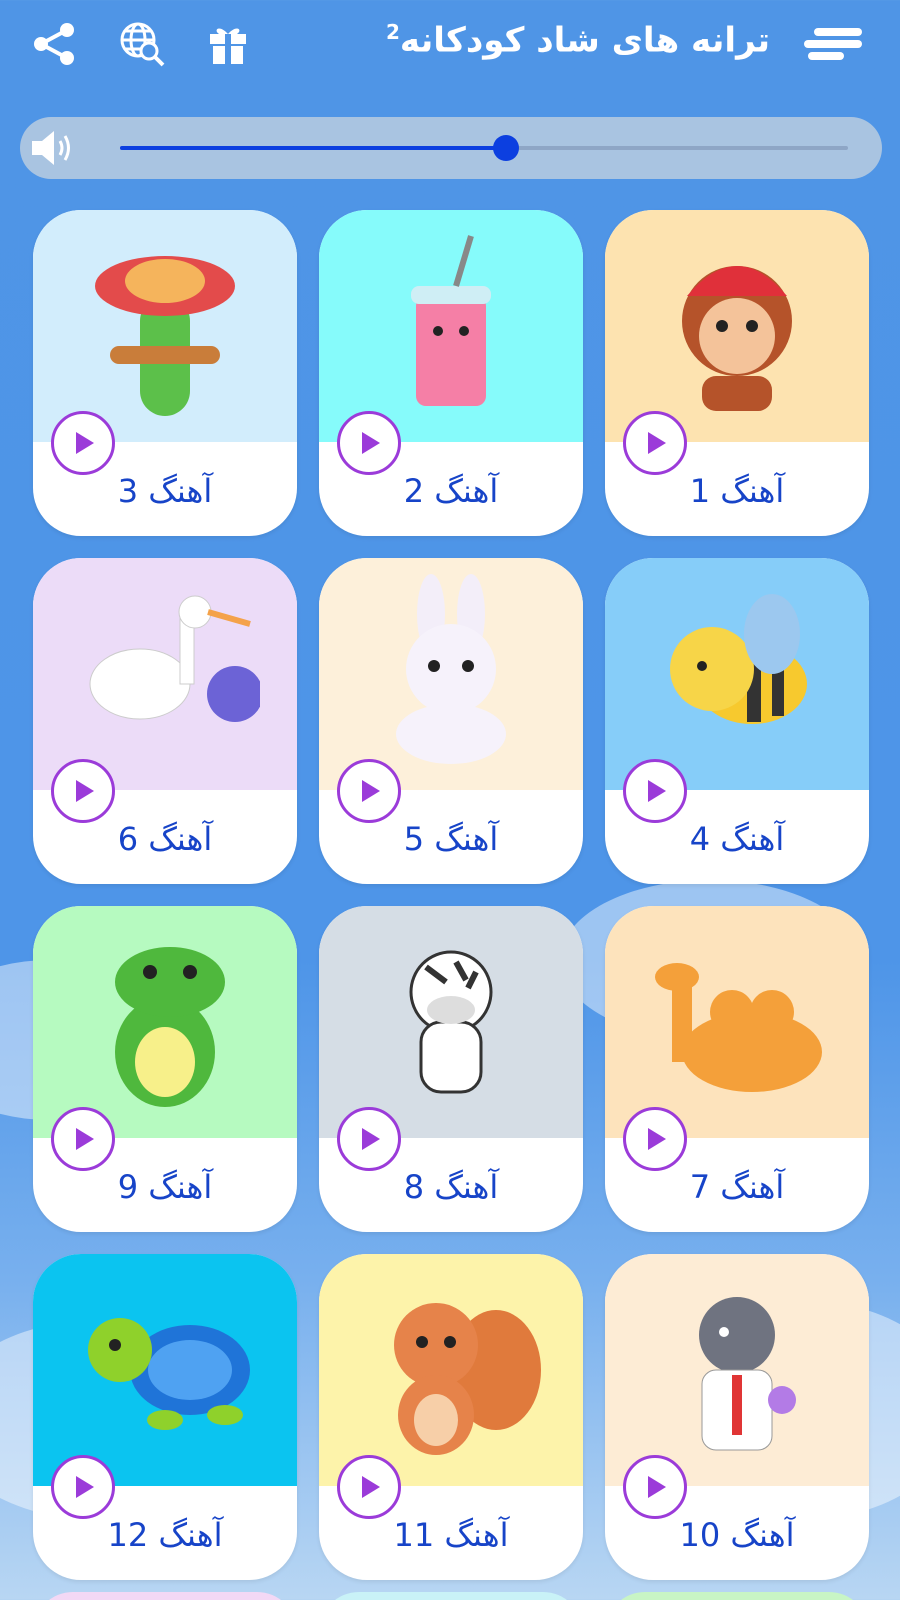 The width and height of the screenshot is (900, 1600). What do you see at coordinates (738, 659) in the screenshot?
I see `bee-illustration` at bounding box center [738, 659].